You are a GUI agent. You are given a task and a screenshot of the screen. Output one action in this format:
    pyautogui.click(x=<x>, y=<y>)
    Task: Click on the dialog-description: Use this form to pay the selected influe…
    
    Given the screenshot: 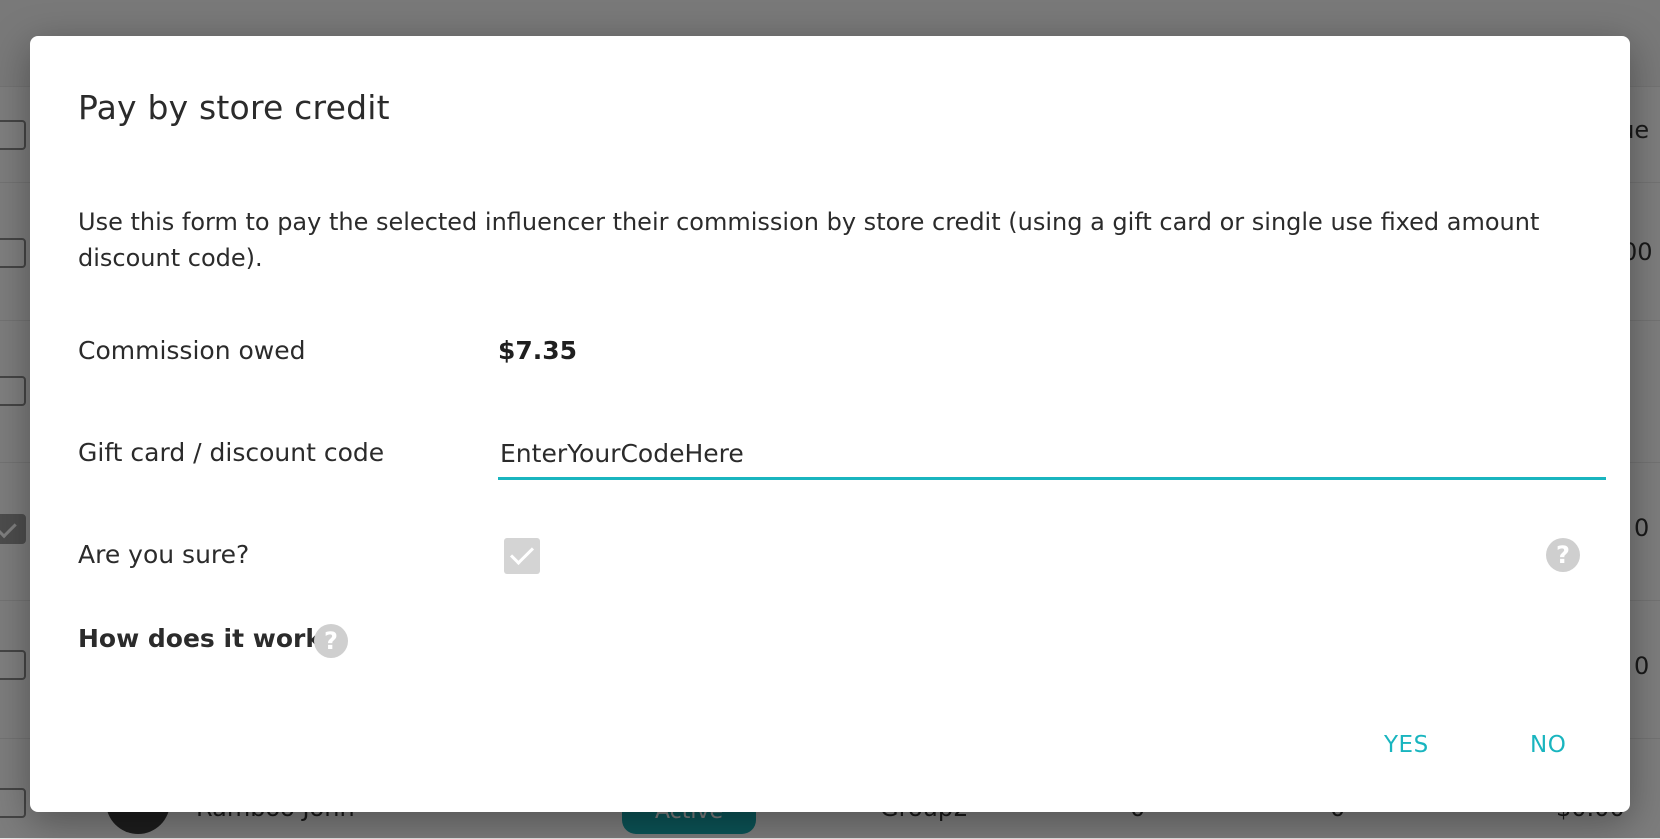 What is the action you would take?
    pyautogui.click(x=809, y=240)
    